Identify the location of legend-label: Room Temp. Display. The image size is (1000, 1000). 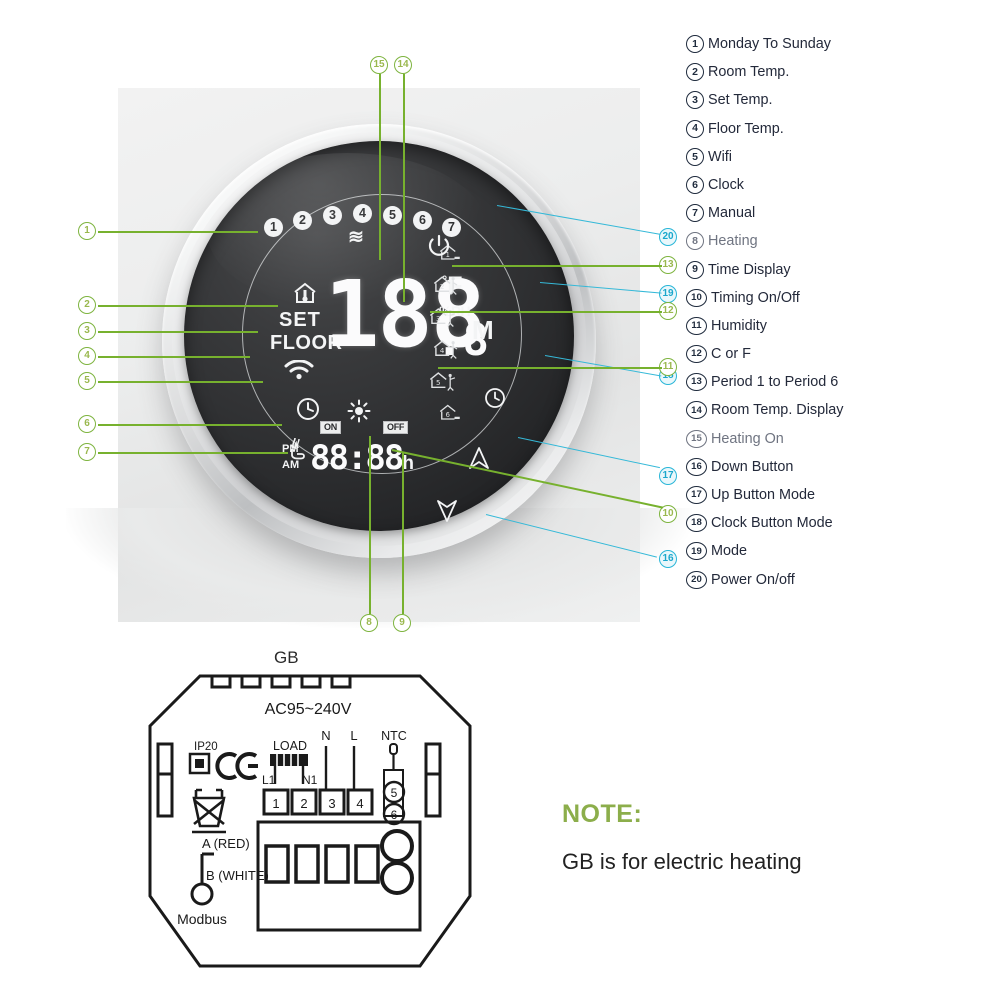
(777, 410).